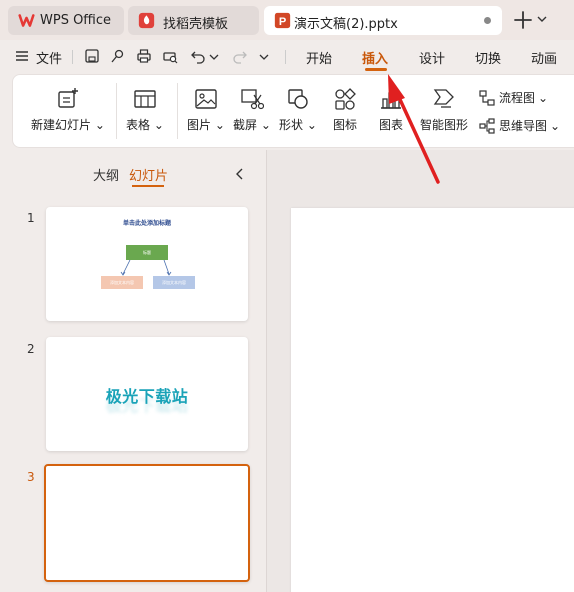  What do you see at coordinates (206, 110) in the screenshot?
I see `picture-button: 图片 ⌄` at bounding box center [206, 110].